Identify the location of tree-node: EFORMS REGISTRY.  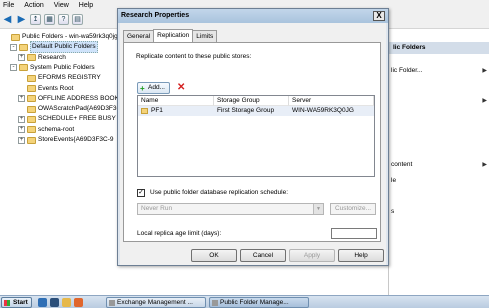
(59, 78).